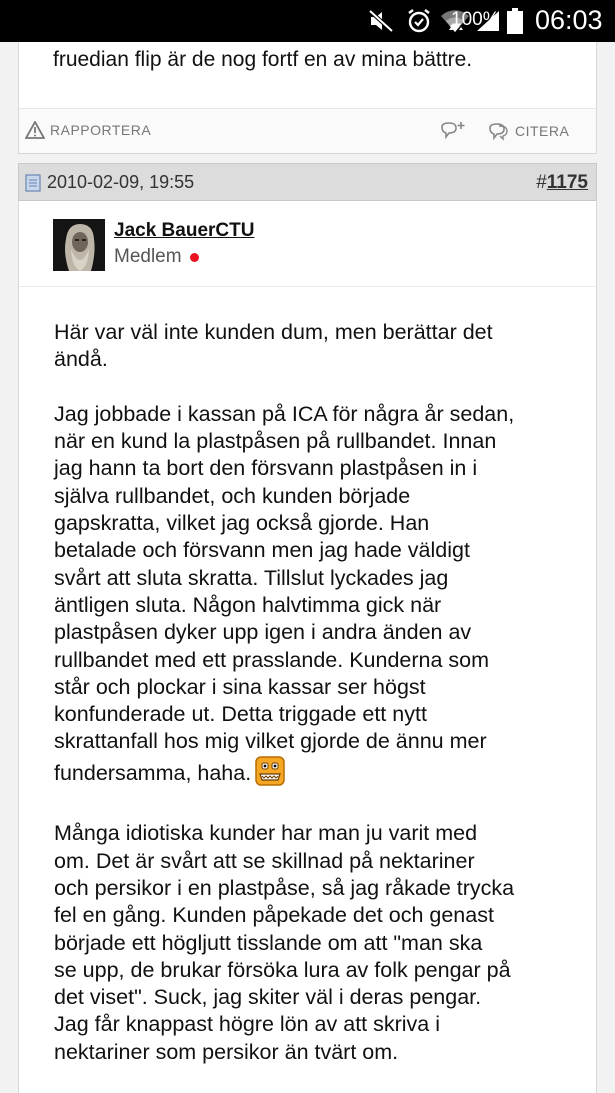 The image size is (615, 1093). What do you see at coordinates (270, 774) in the screenshot?
I see `grin-emoji-icon` at bounding box center [270, 774].